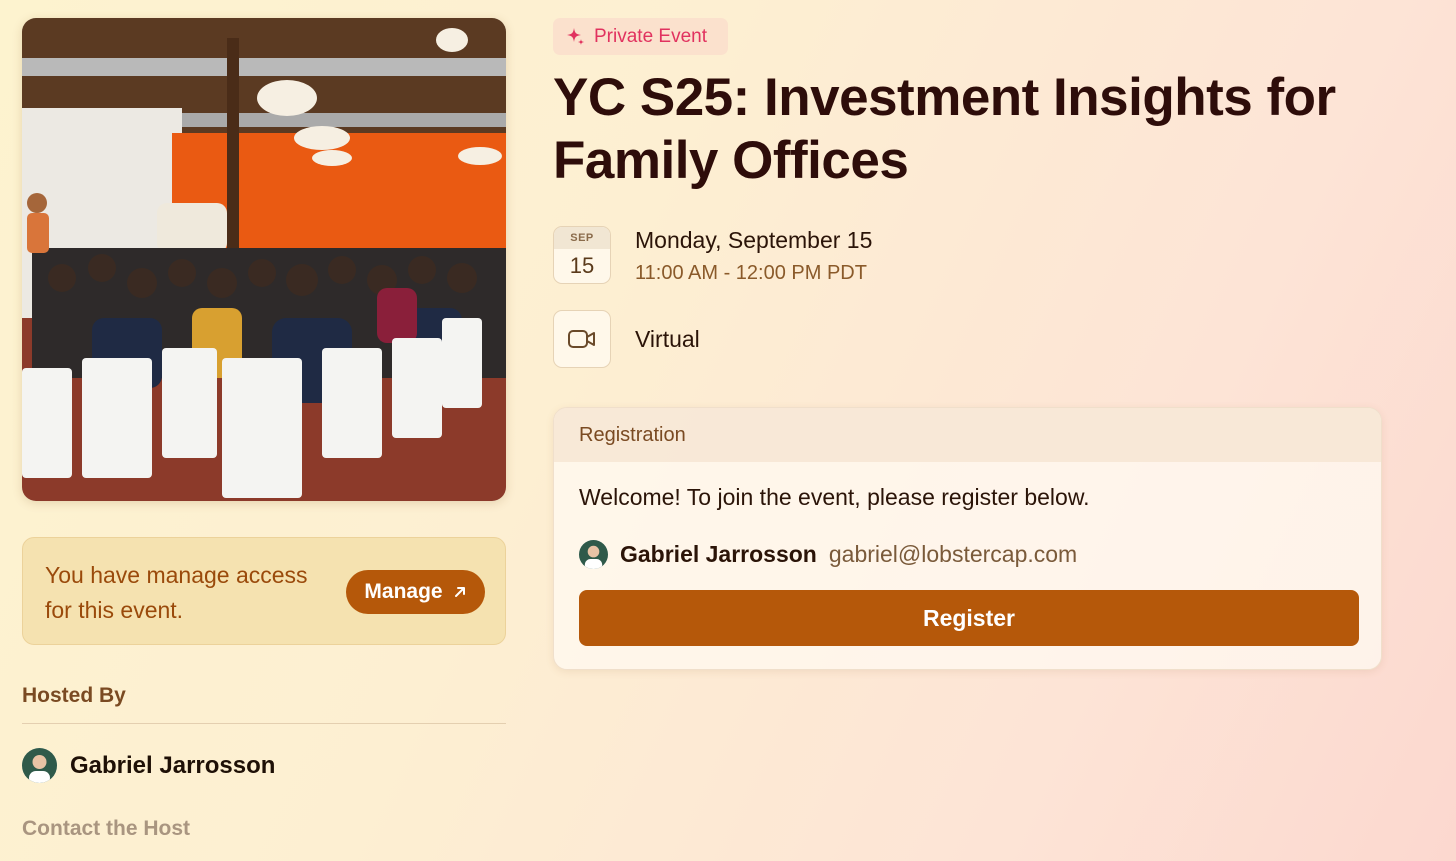 This screenshot has height=861, width=1456. Describe the element at coordinates (582, 238) in the screenshot. I see `date-month: SEP` at that location.